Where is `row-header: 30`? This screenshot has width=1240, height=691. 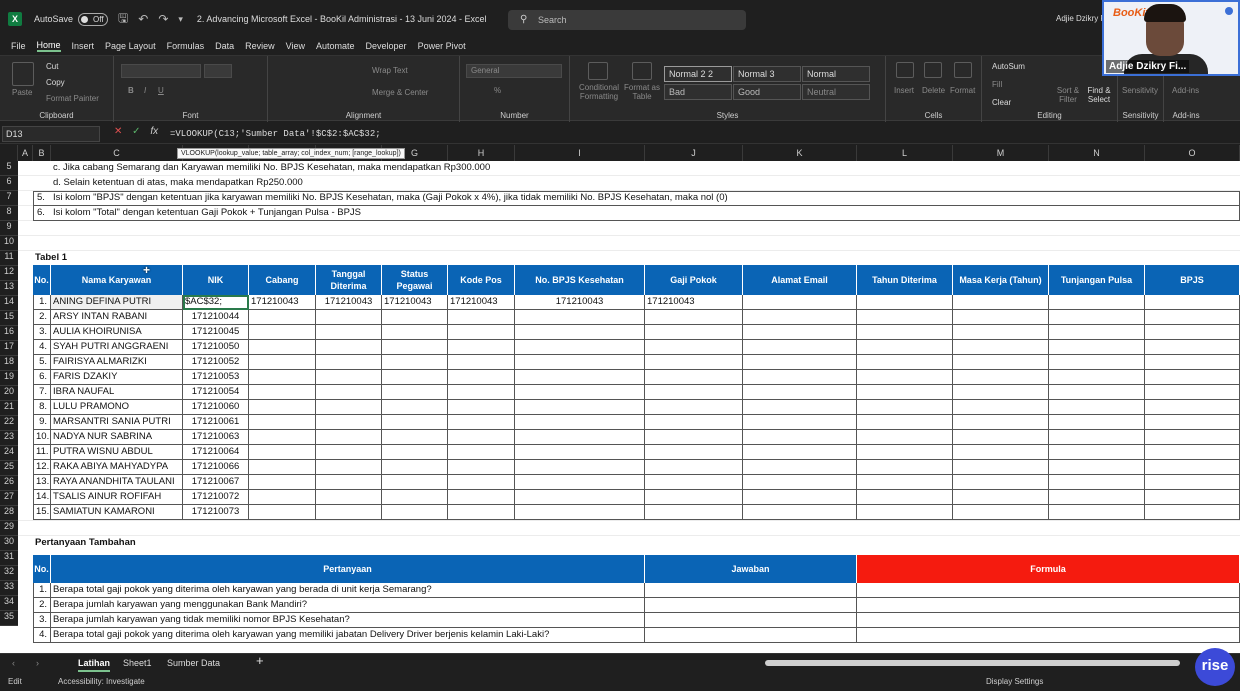 row-header: 30 is located at coordinates (9, 543).